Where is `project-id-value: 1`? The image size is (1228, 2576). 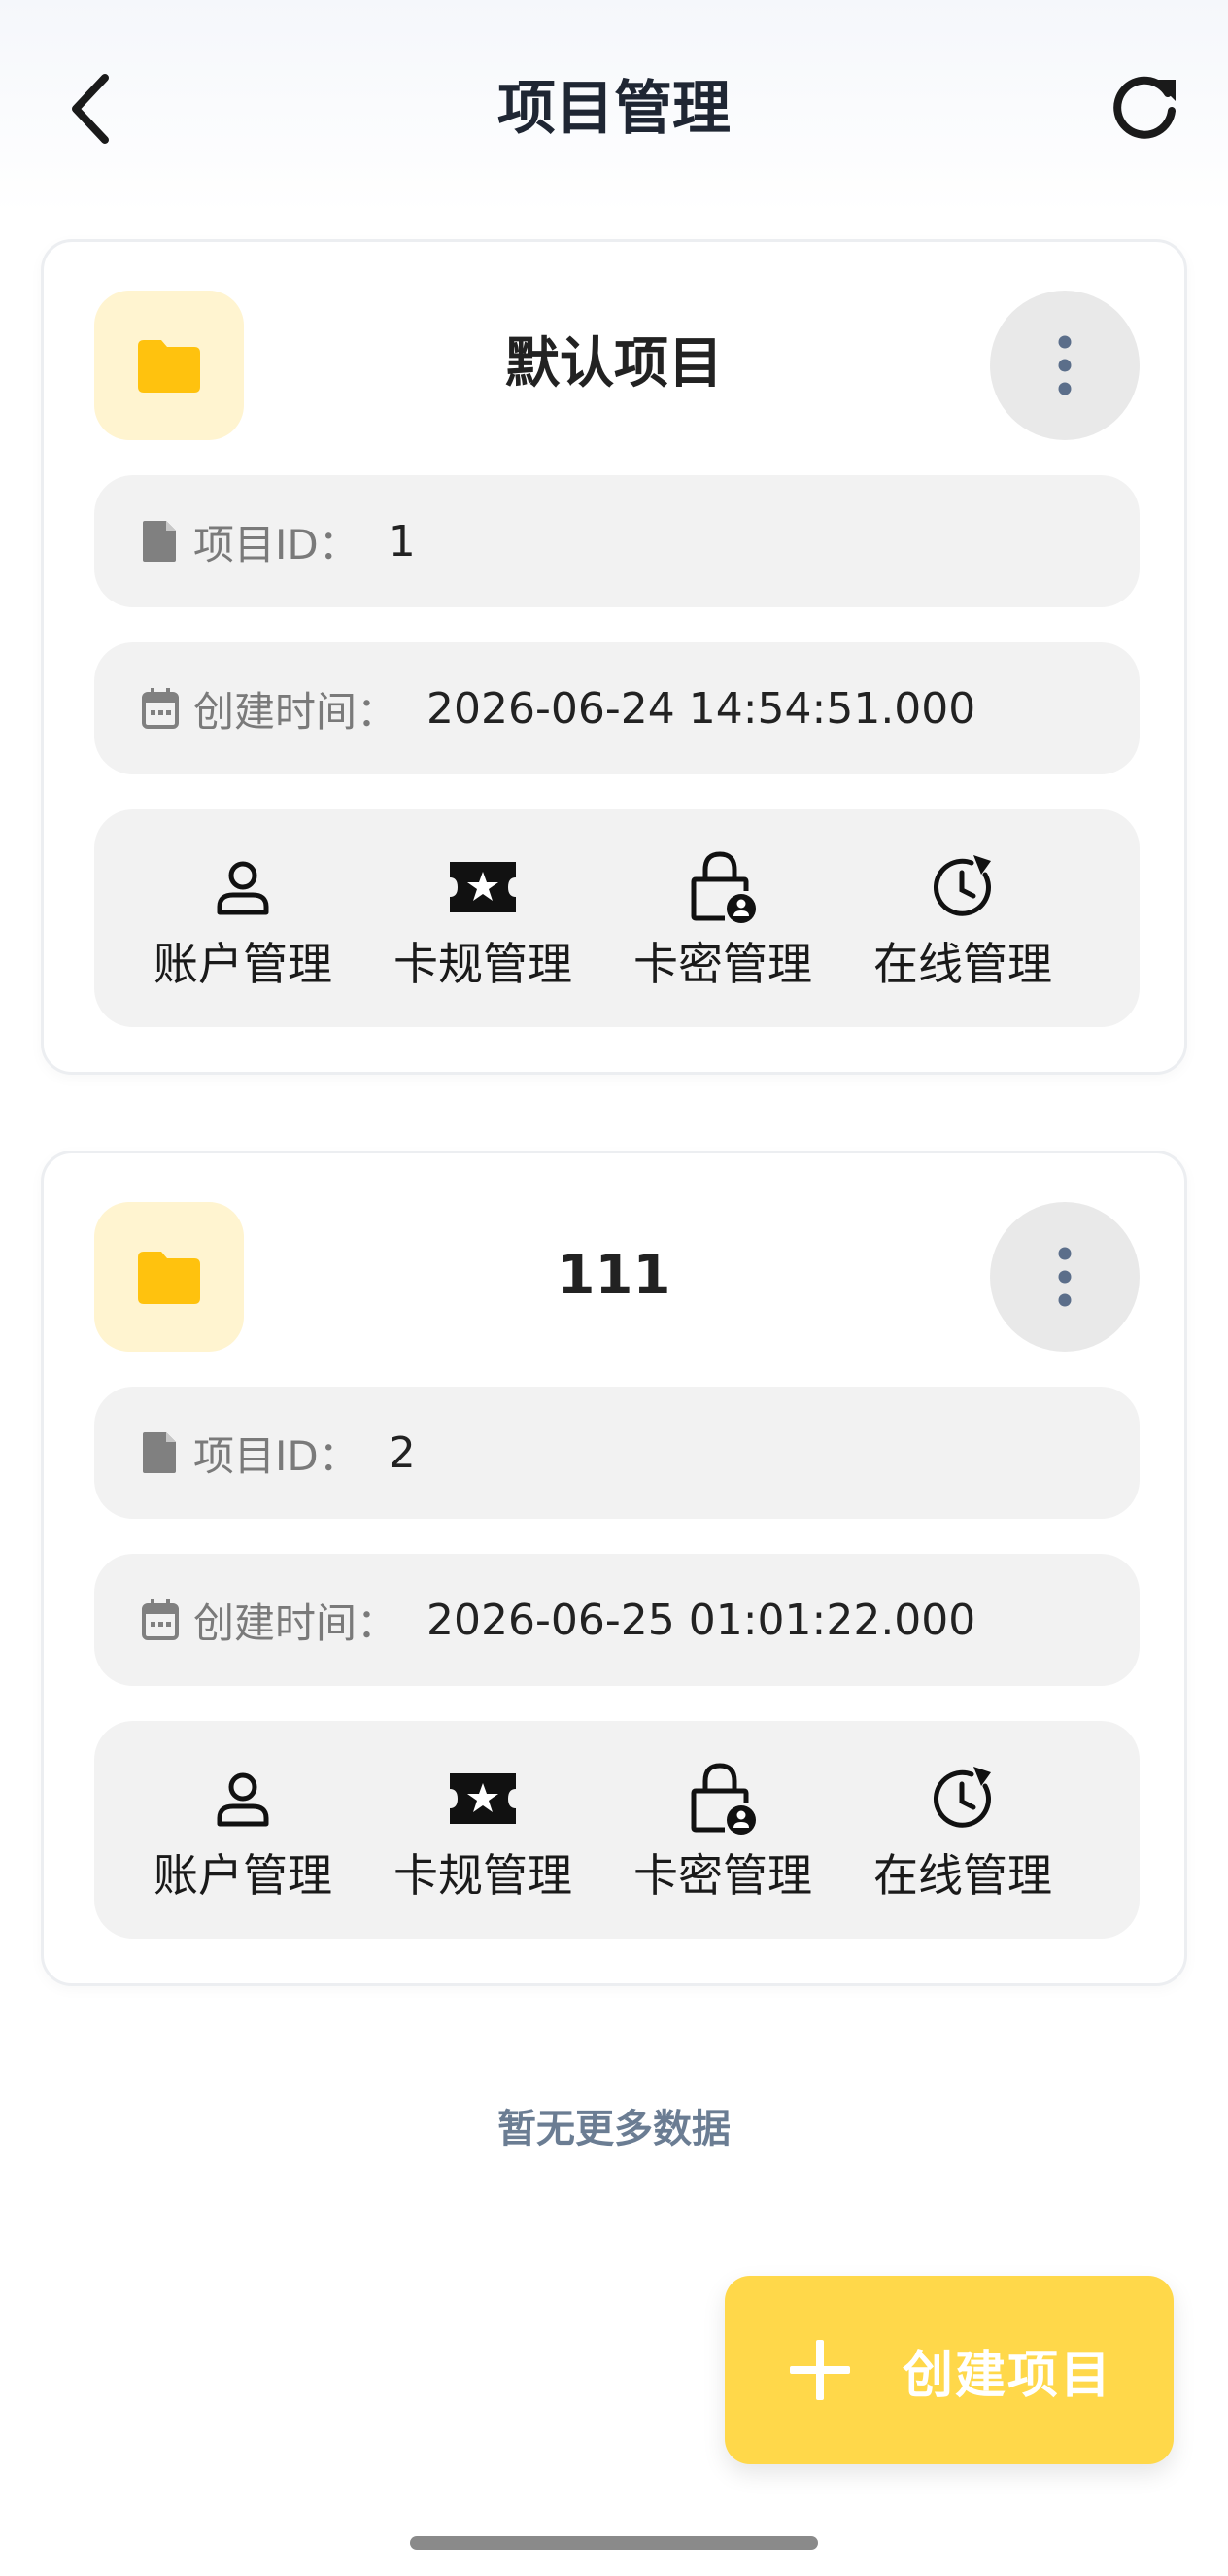
project-id-value: 1 is located at coordinates (402, 542).